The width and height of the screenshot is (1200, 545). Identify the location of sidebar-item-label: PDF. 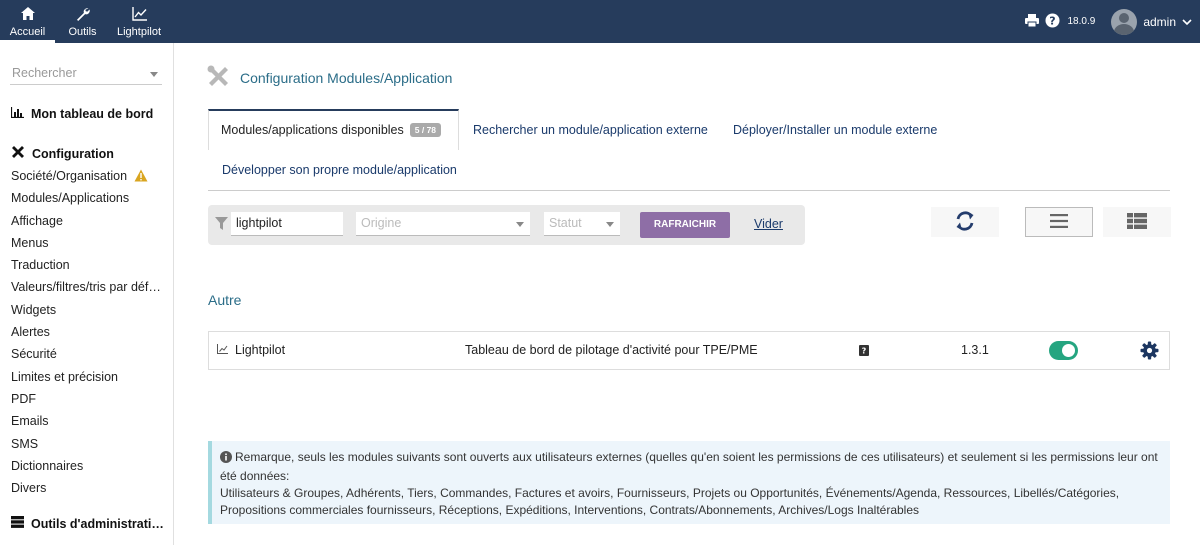
(23, 398).